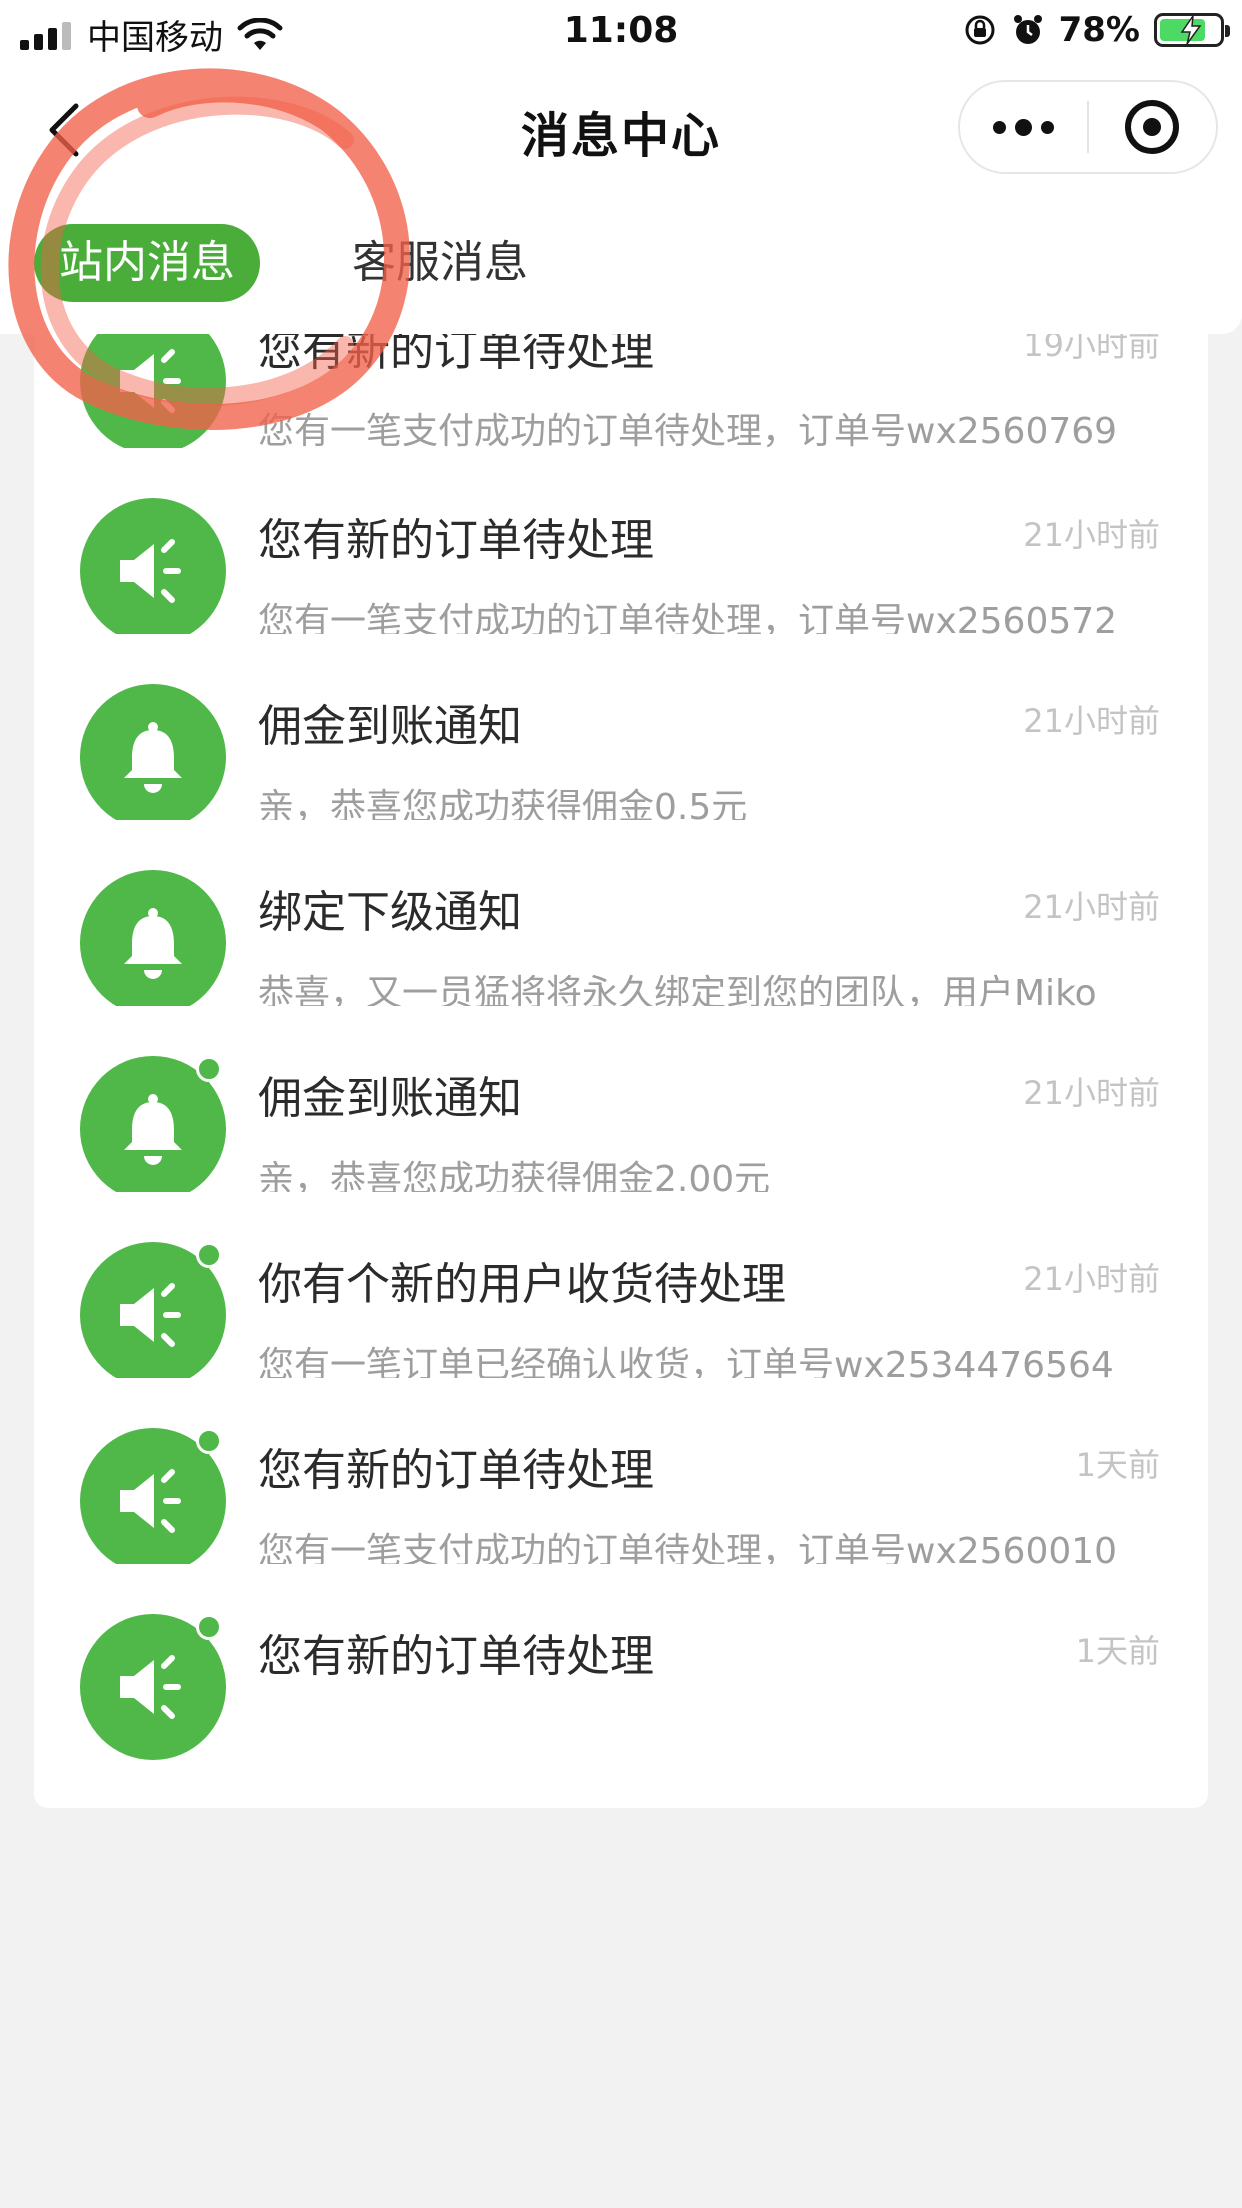 The width and height of the screenshot is (1242, 2208). I want to click on message-card: 您有新的订单待处理 1天前, so click(621, 1686).